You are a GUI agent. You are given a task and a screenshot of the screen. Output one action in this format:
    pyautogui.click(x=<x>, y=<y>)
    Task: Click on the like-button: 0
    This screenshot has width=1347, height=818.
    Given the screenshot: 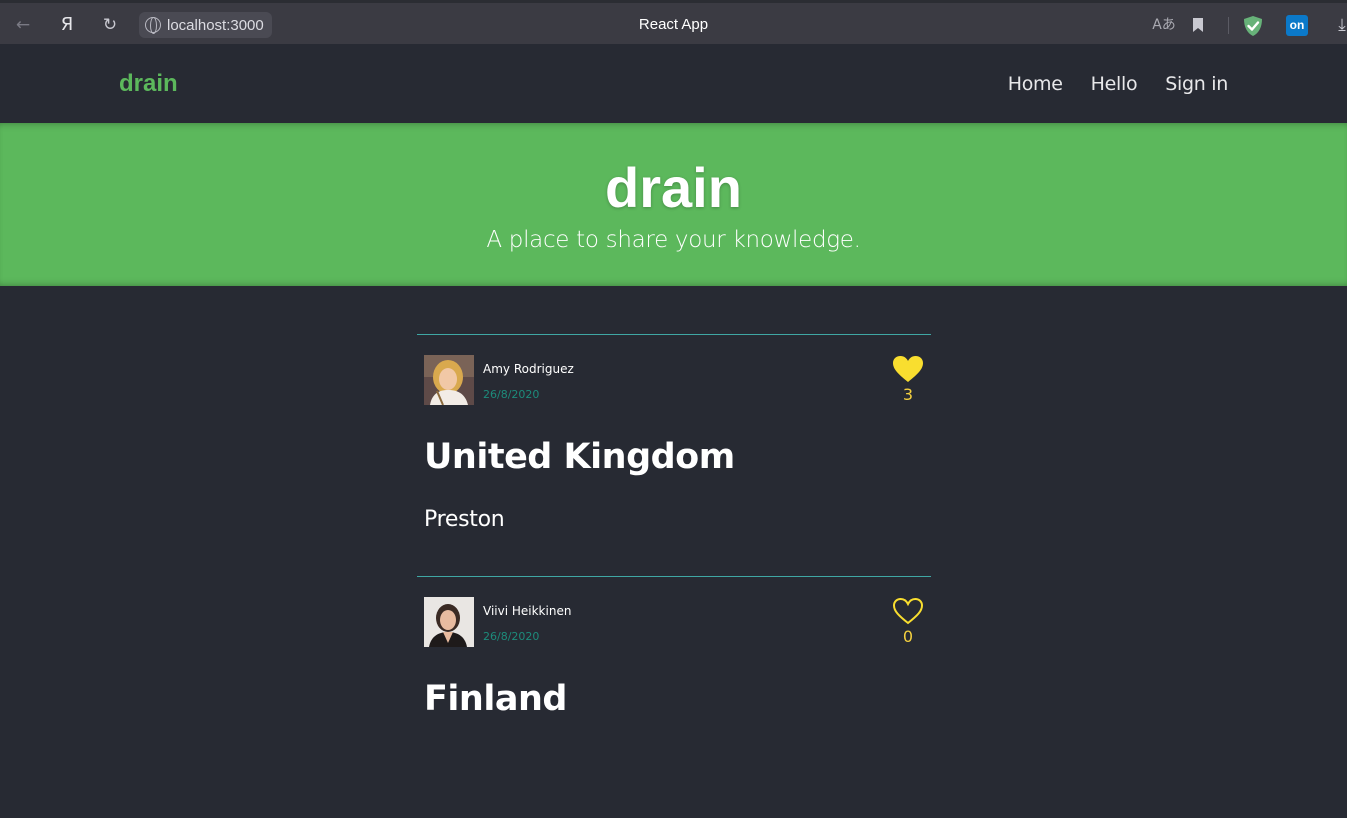 What is the action you would take?
    pyautogui.click(x=908, y=621)
    